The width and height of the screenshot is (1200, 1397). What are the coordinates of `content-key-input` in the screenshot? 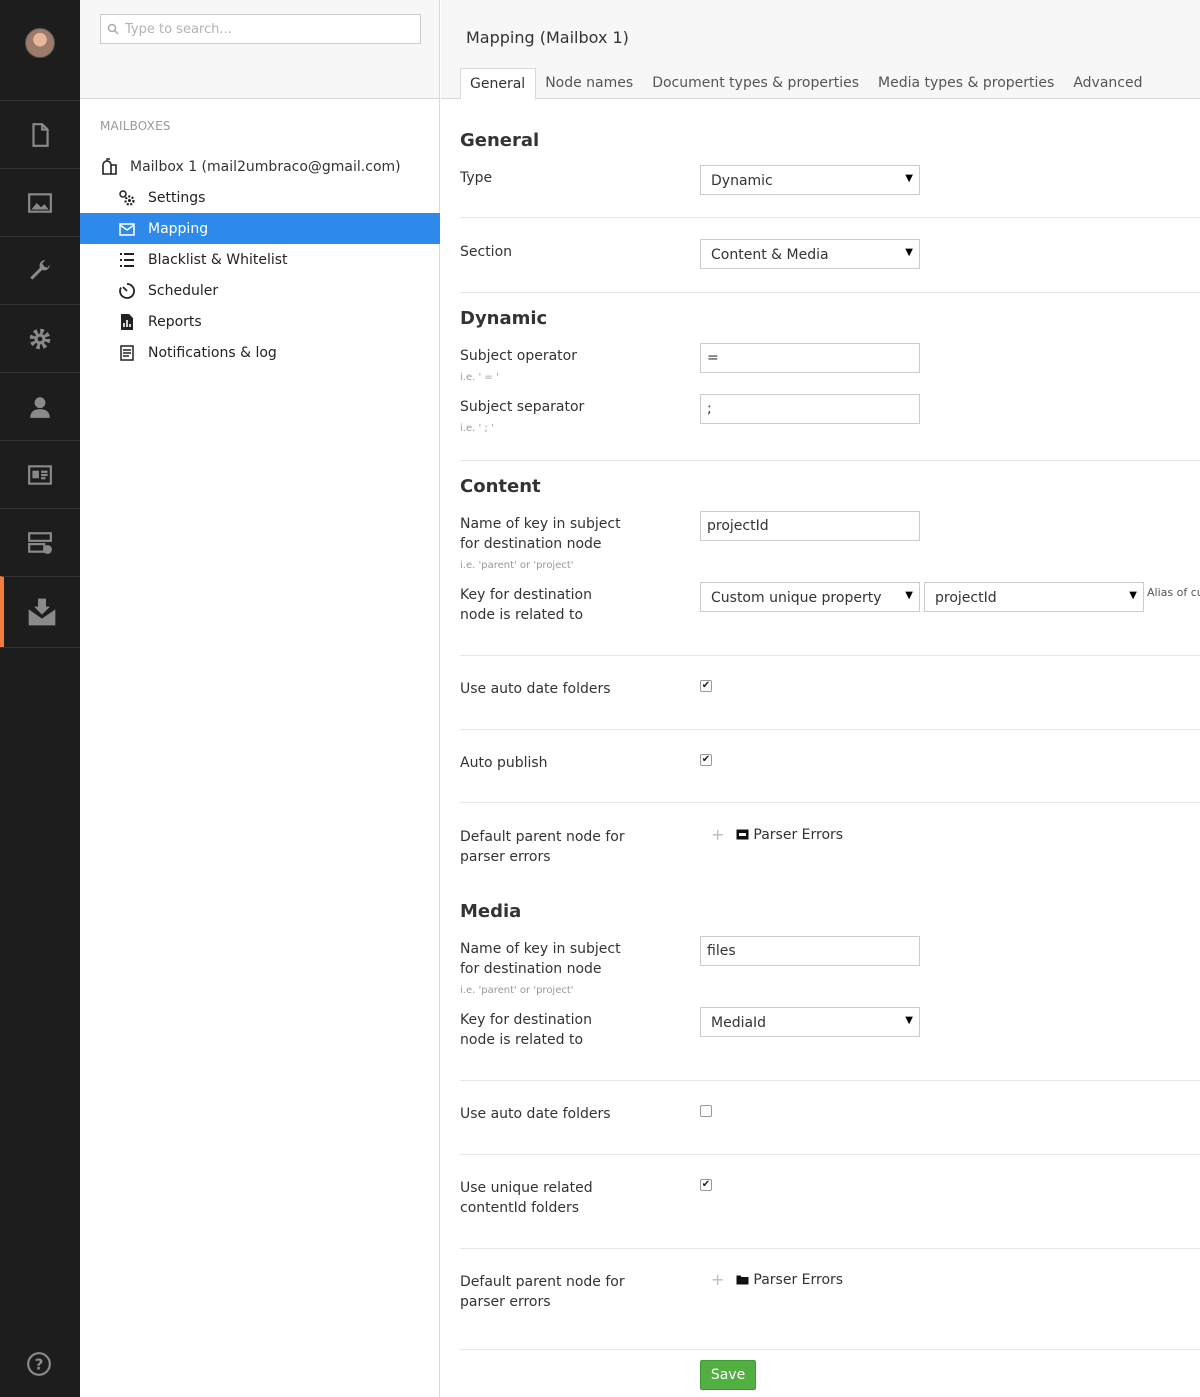 It's located at (810, 526).